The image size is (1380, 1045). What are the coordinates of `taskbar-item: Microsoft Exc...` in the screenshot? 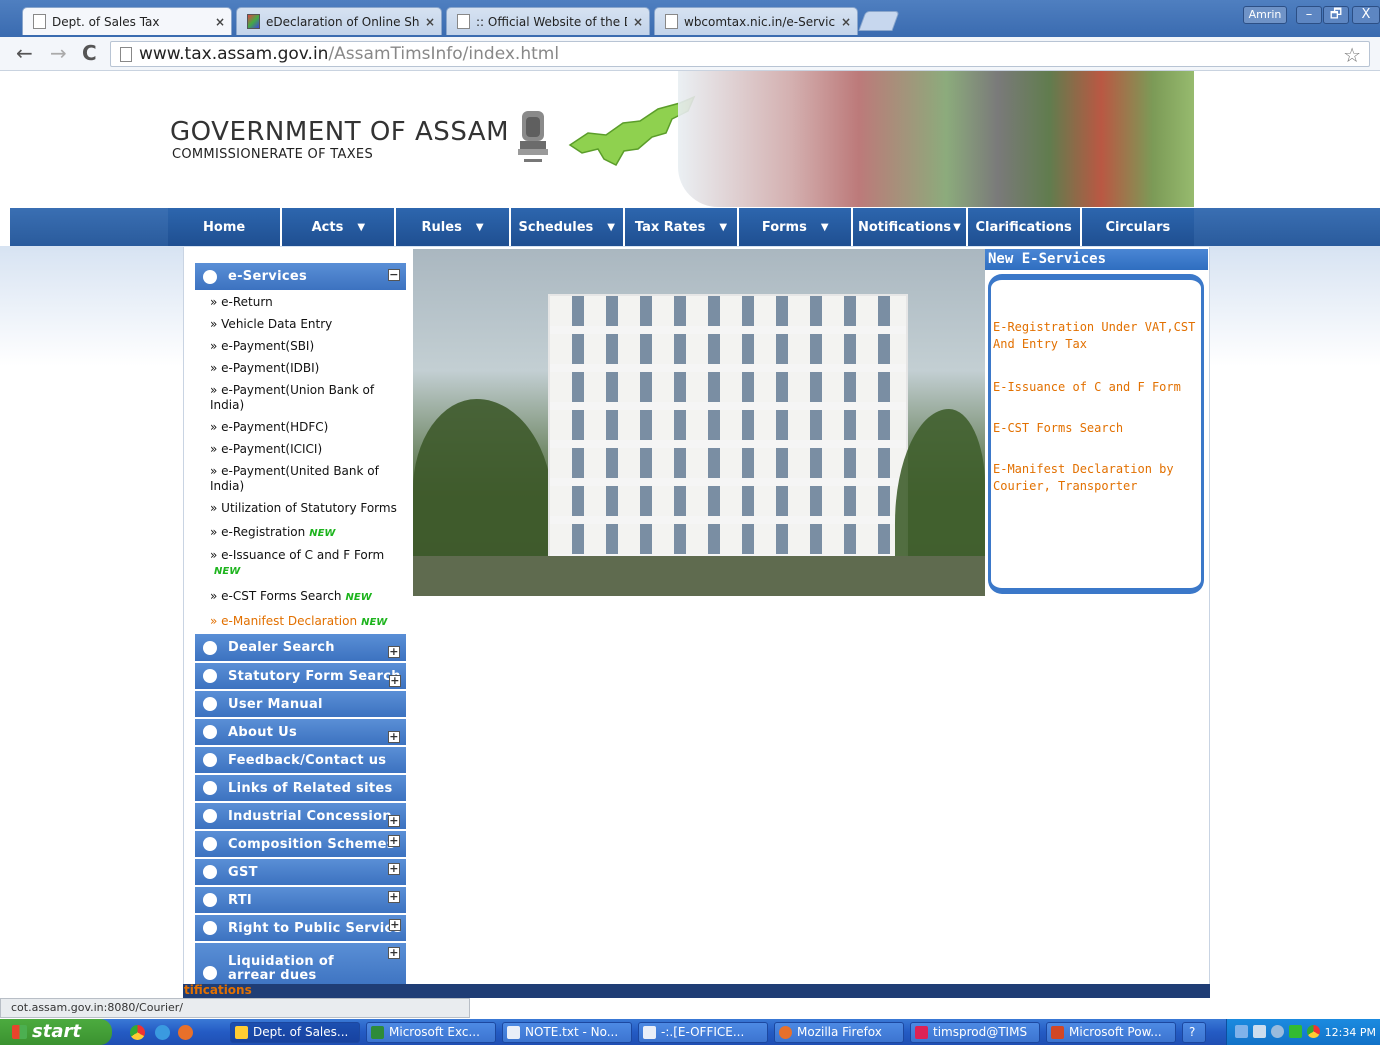 It's located at (431, 1032).